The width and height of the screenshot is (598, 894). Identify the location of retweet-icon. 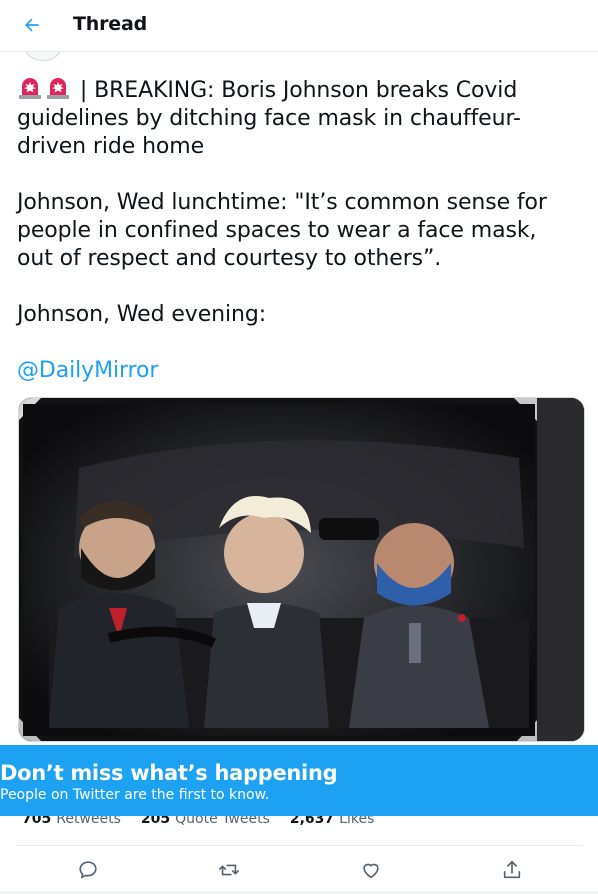
(229, 870).